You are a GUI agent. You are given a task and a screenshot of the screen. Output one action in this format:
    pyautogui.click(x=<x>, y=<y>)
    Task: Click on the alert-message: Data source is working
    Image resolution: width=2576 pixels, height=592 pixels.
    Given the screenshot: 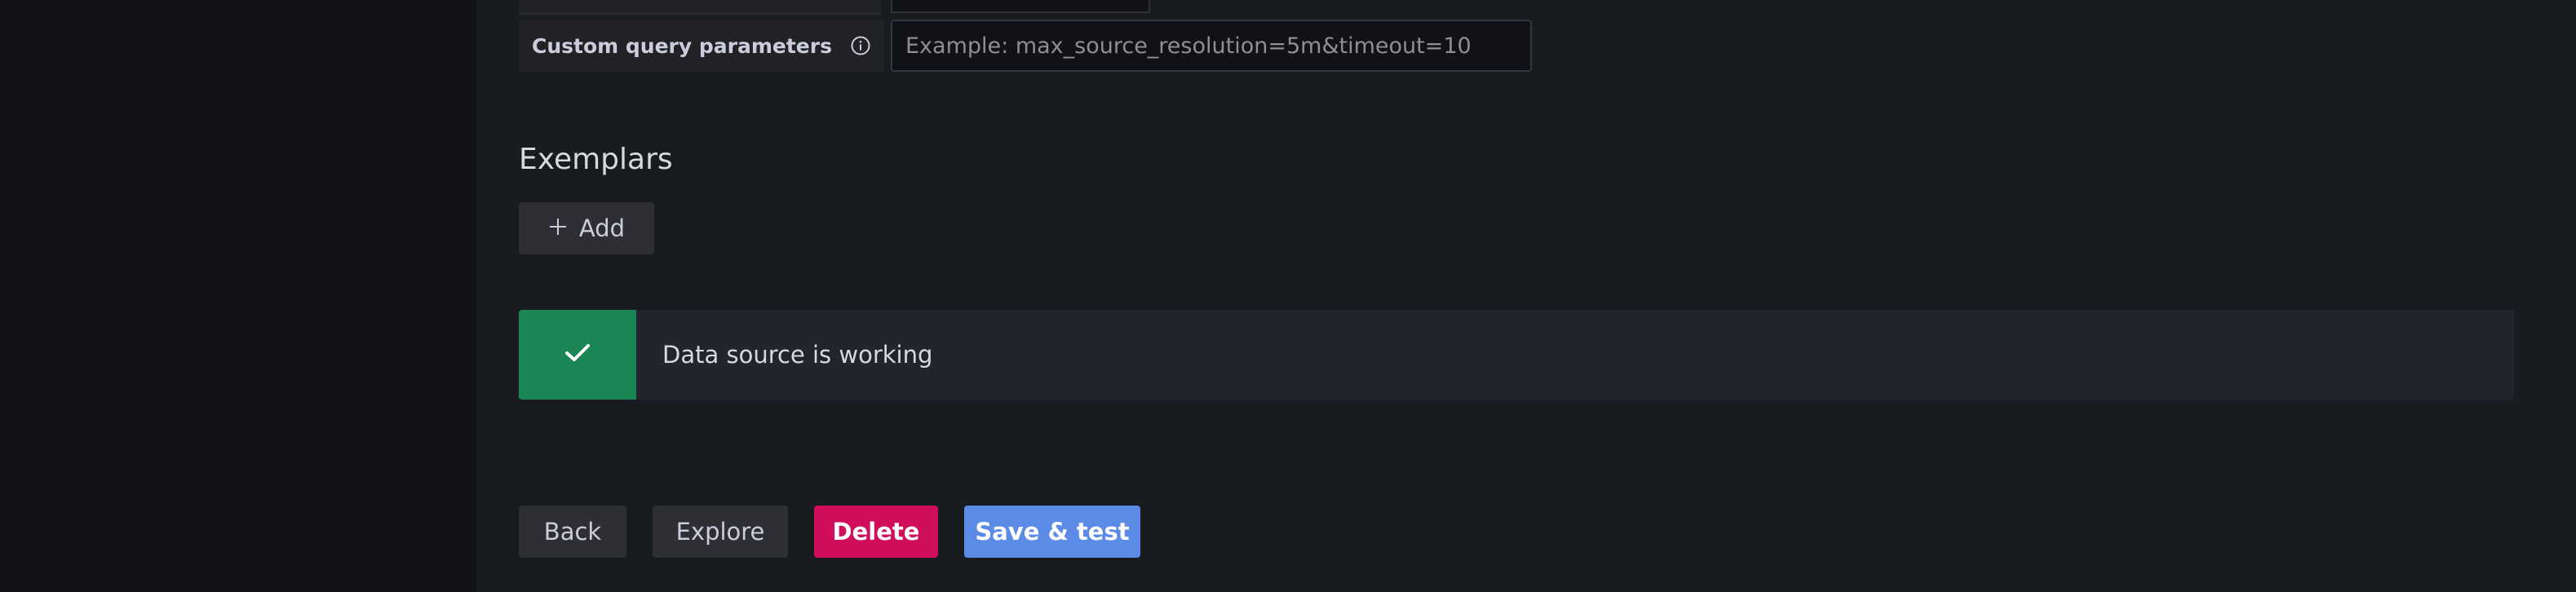 What is the action you would take?
    pyautogui.click(x=797, y=355)
    